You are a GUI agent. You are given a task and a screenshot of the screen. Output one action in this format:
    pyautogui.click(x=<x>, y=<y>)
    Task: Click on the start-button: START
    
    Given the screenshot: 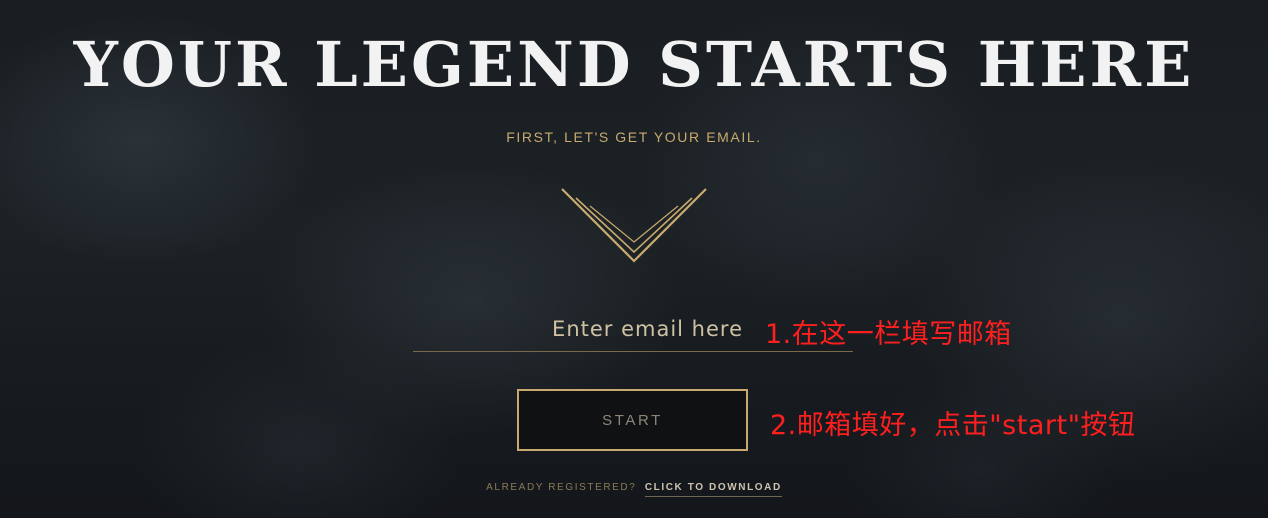 What is the action you would take?
    pyautogui.click(x=632, y=420)
    